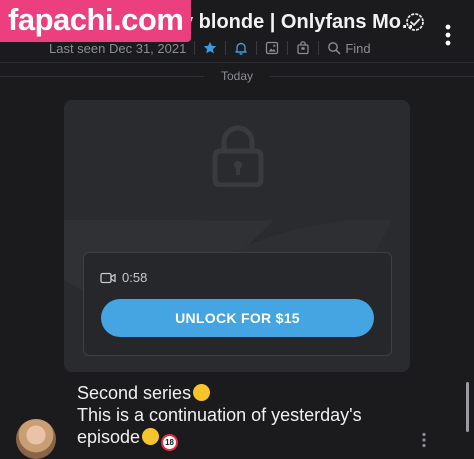 Image resolution: width=474 pixels, height=459 pixels. What do you see at coordinates (202, 392) in the screenshot?
I see `yum-face-emoji` at bounding box center [202, 392].